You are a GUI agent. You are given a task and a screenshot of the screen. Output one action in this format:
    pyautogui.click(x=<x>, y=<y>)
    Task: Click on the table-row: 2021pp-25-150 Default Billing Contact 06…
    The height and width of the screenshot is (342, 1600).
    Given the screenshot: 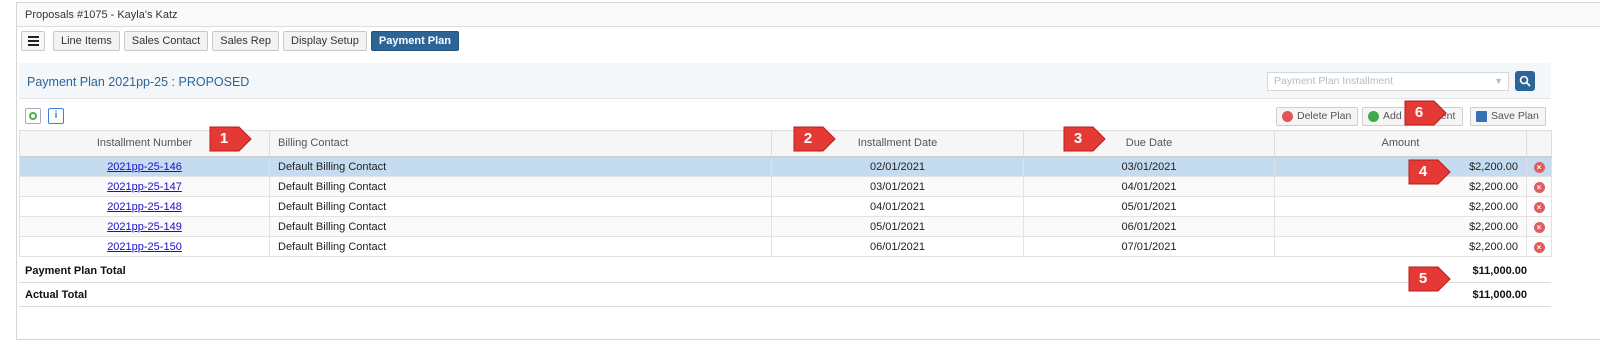 What is the action you would take?
    pyautogui.click(x=785, y=246)
    